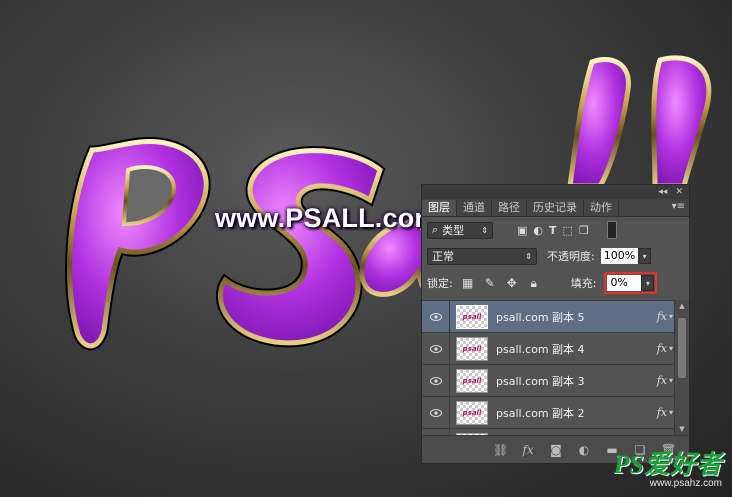  What do you see at coordinates (522, 230) in the screenshot?
I see `pixel-filter-icon: ▣` at bounding box center [522, 230].